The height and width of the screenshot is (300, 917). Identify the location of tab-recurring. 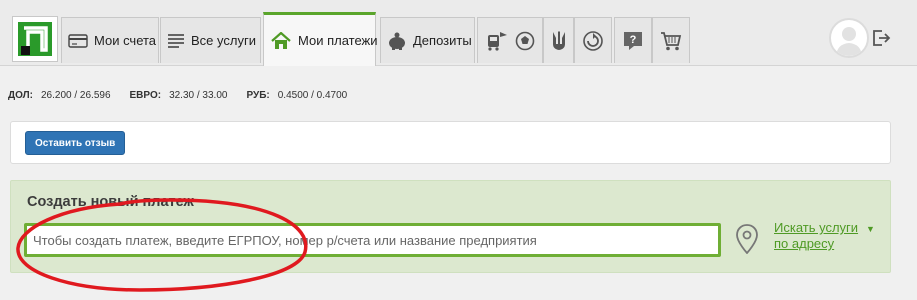
(593, 40).